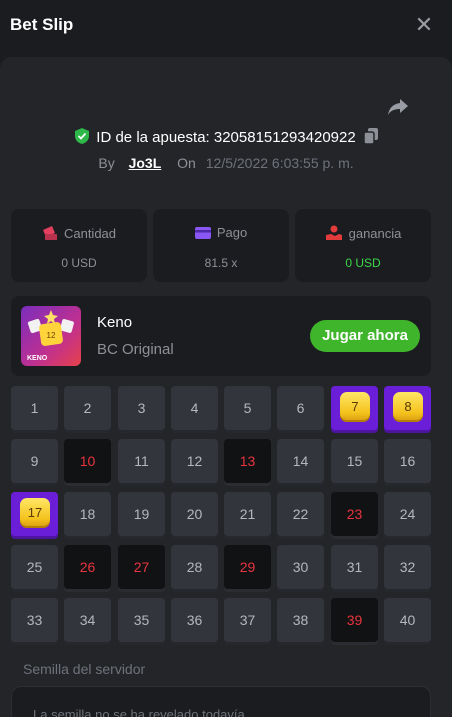  What do you see at coordinates (370, 136) in the screenshot?
I see `copy-icon` at bounding box center [370, 136].